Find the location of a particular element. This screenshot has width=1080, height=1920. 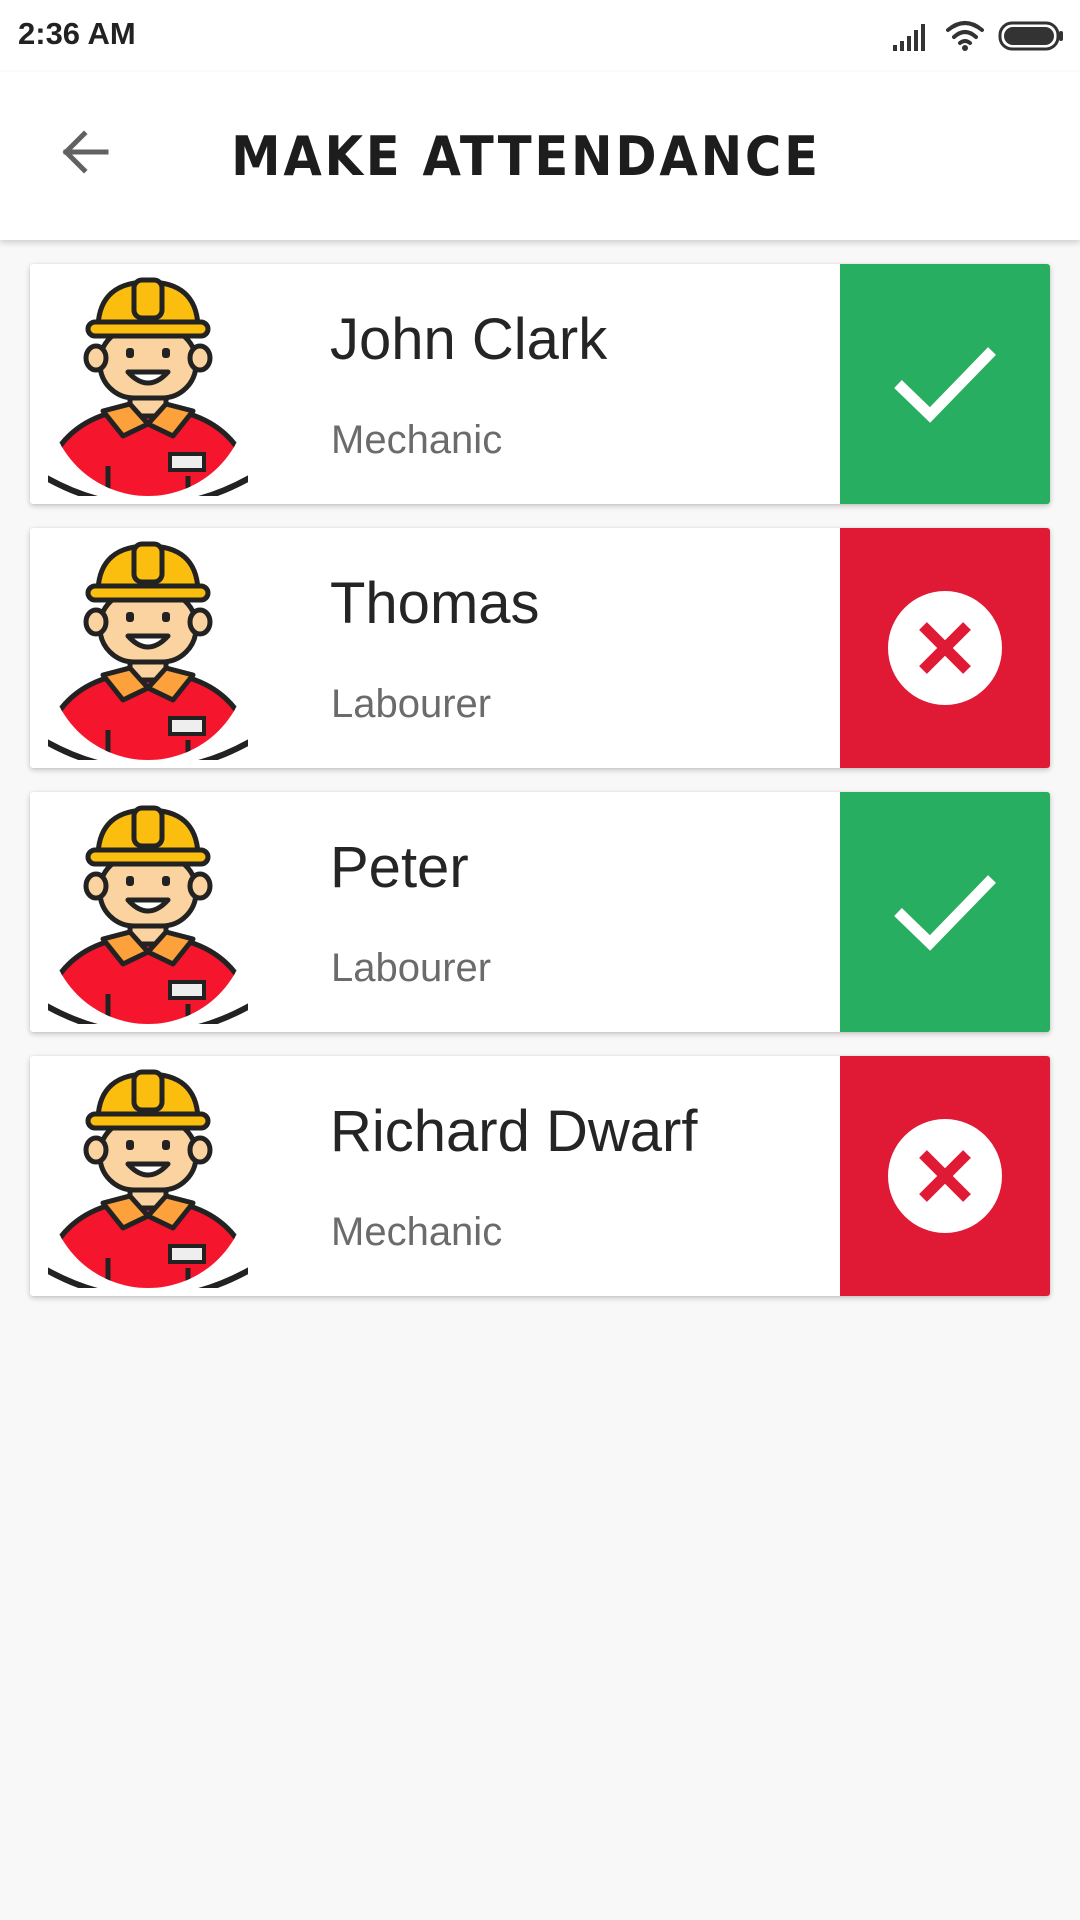

worker-card: Peter Labourer is located at coordinates (540, 912).